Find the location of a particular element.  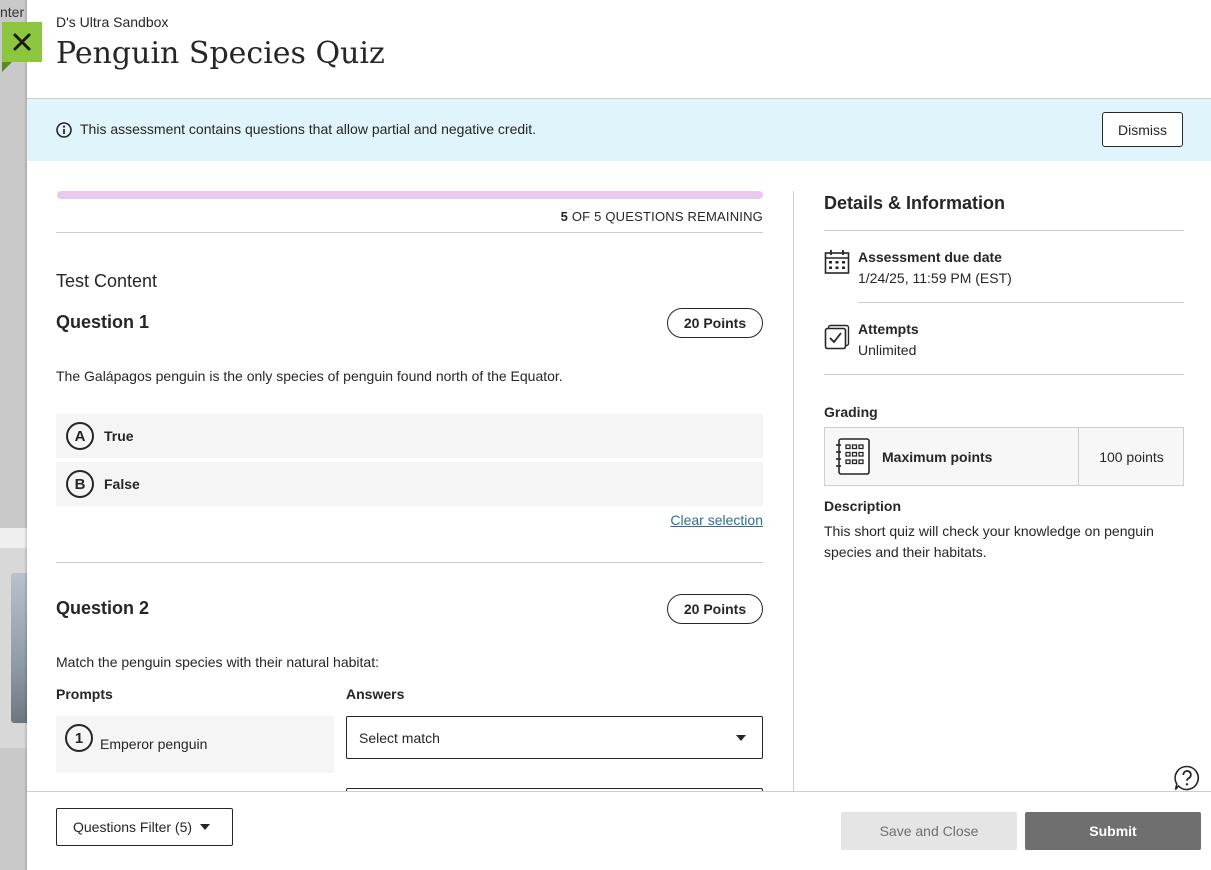

grading-item-label: Maximum points is located at coordinates (937, 457).